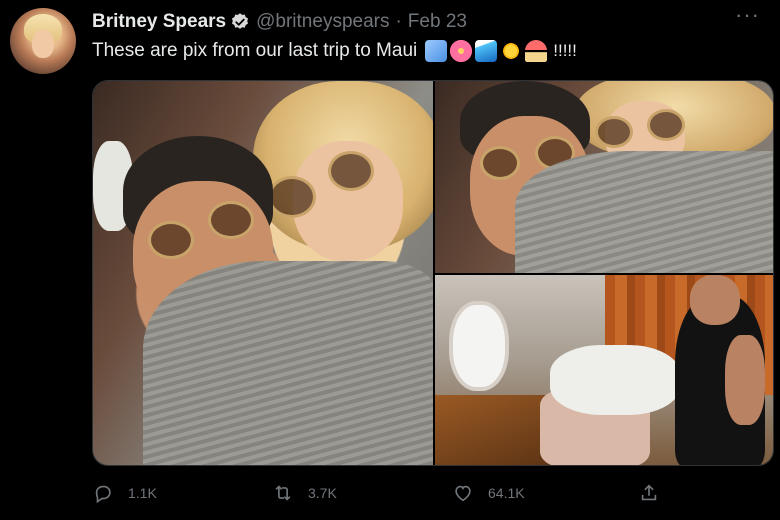 The image size is (780, 520). Describe the element at coordinates (124, 493) in the screenshot. I see `reply-button: 1.1K` at that location.